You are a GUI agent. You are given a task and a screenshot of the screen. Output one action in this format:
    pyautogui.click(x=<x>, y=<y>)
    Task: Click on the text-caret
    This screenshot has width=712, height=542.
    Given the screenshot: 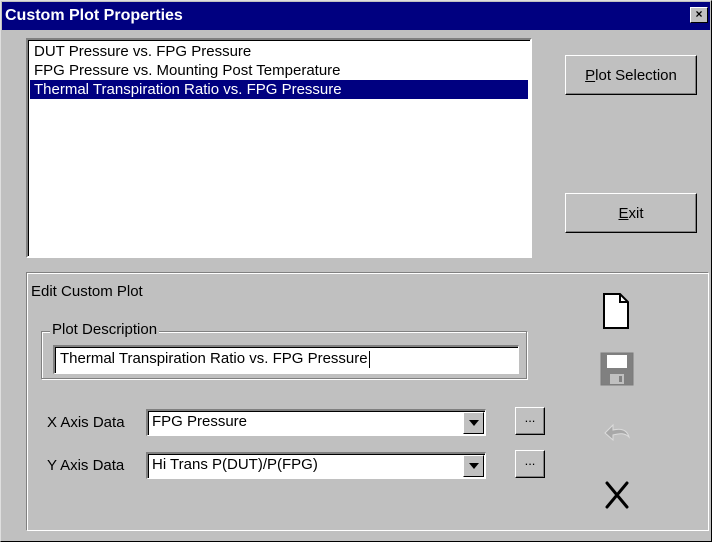 What is the action you would take?
    pyautogui.click(x=369, y=359)
    